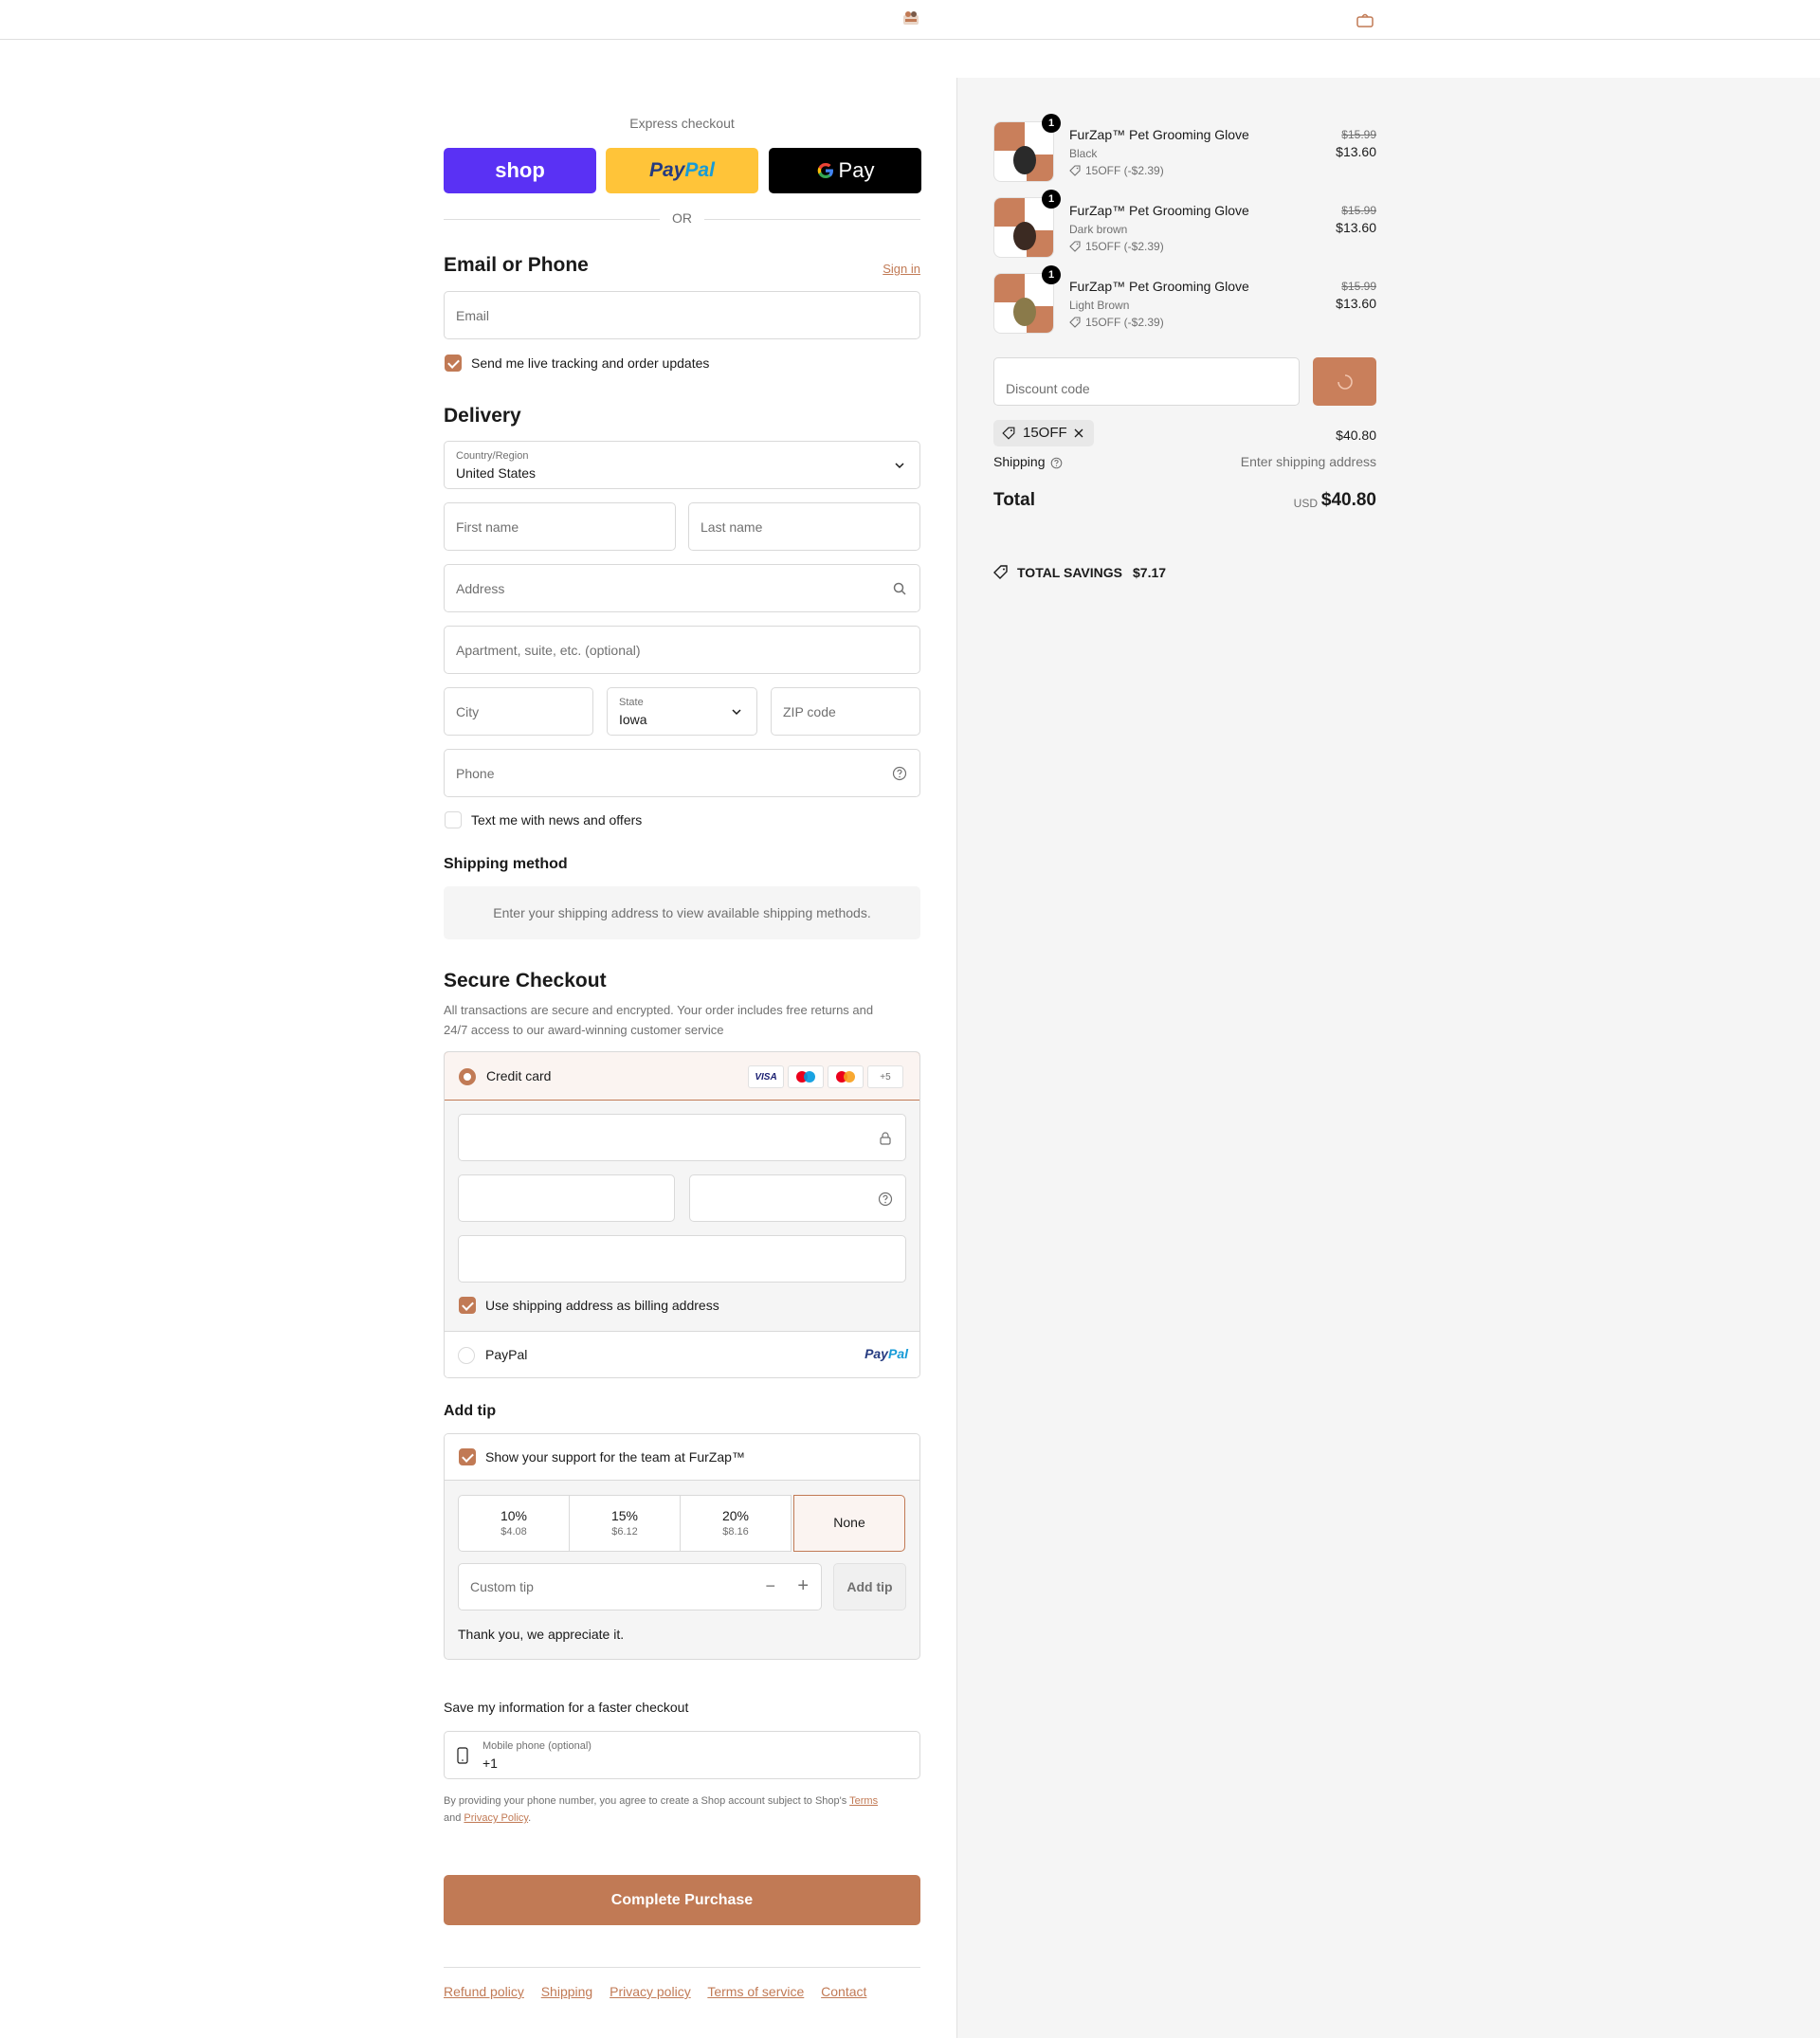  Describe the element at coordinates (1078, 433) in the screenshot. I see `close-icon` at that location.